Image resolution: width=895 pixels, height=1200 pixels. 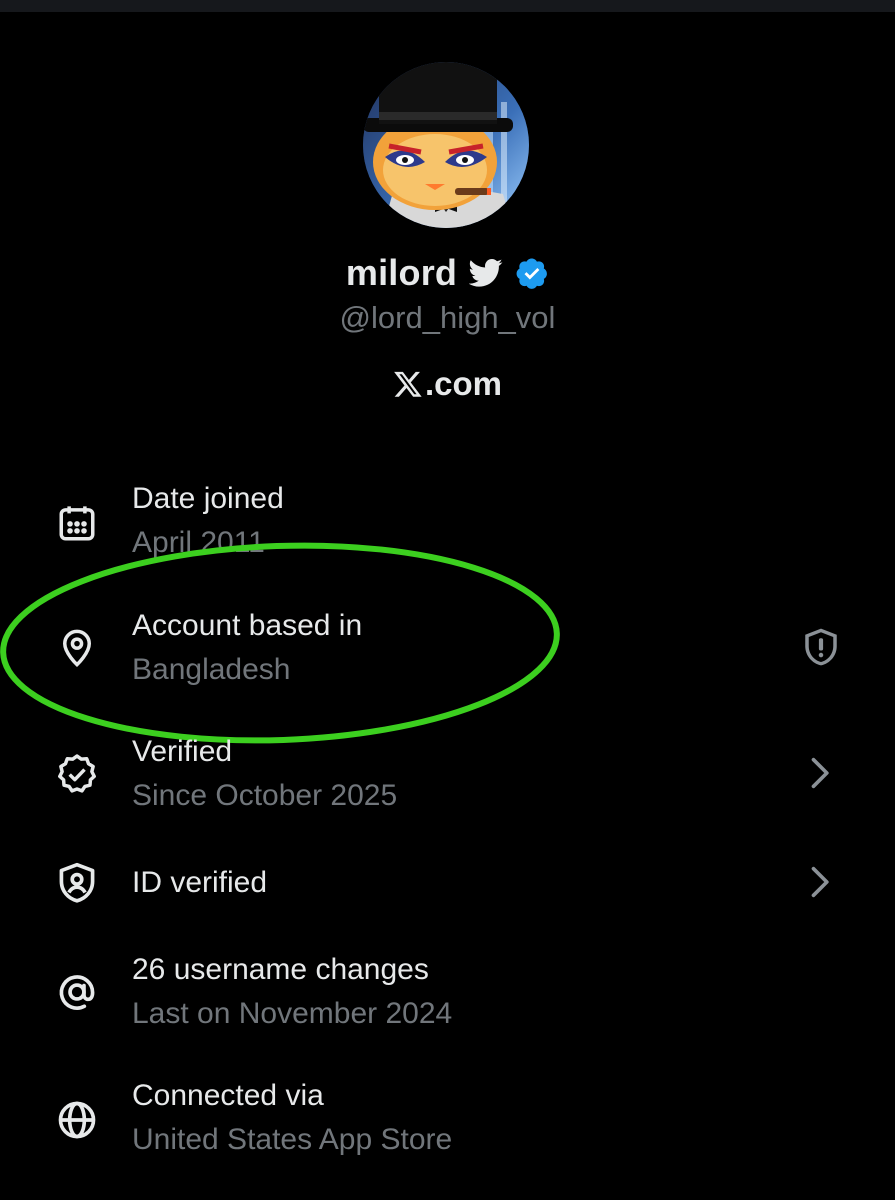 I want to click on row-title: Account based in, so click(x=247, y=625).